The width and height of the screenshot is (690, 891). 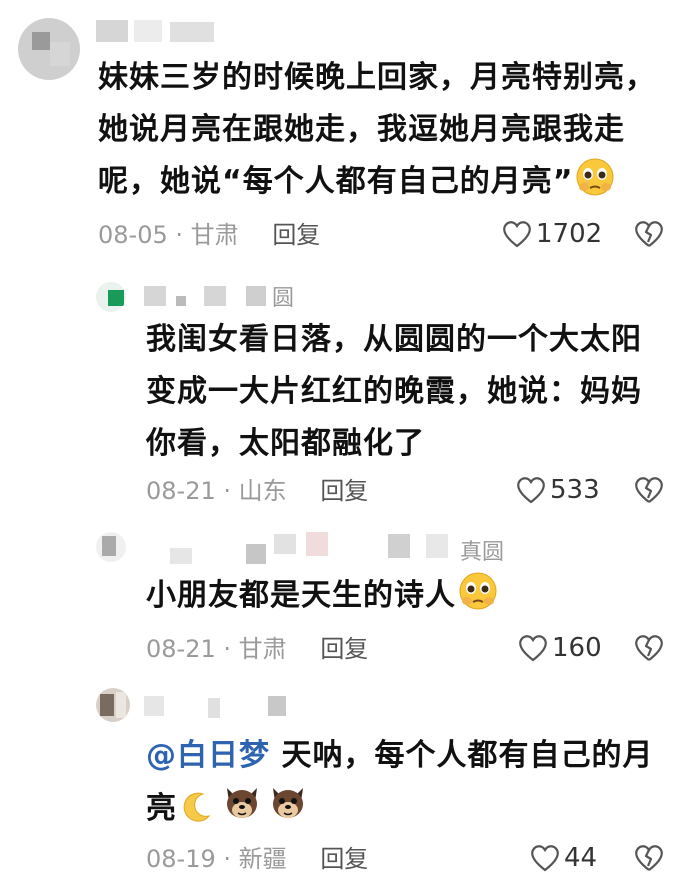 I want to click on like-button: 533, so click(x=558, y=490).